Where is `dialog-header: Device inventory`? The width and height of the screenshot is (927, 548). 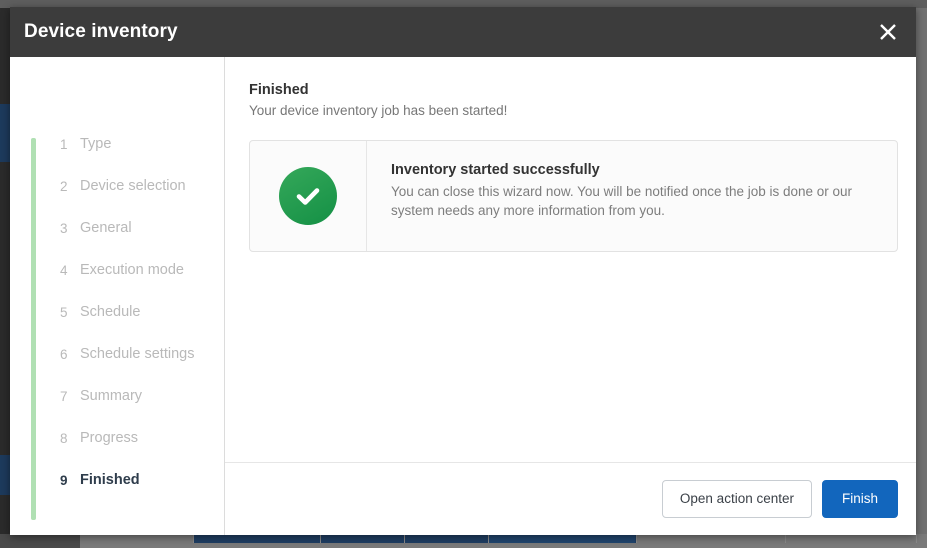 dialog-header: Device inventory is located at coordinates (463, 32).